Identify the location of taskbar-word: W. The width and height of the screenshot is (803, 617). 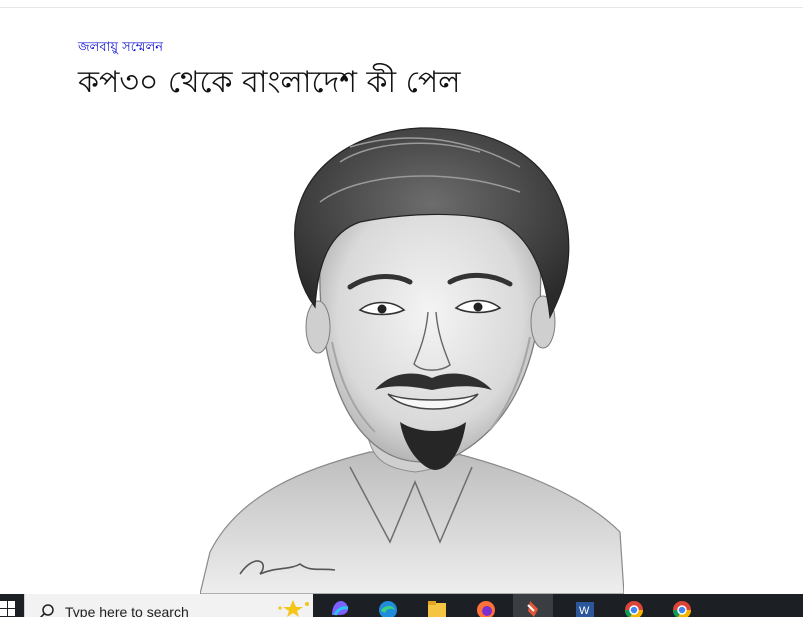
(585, 605).